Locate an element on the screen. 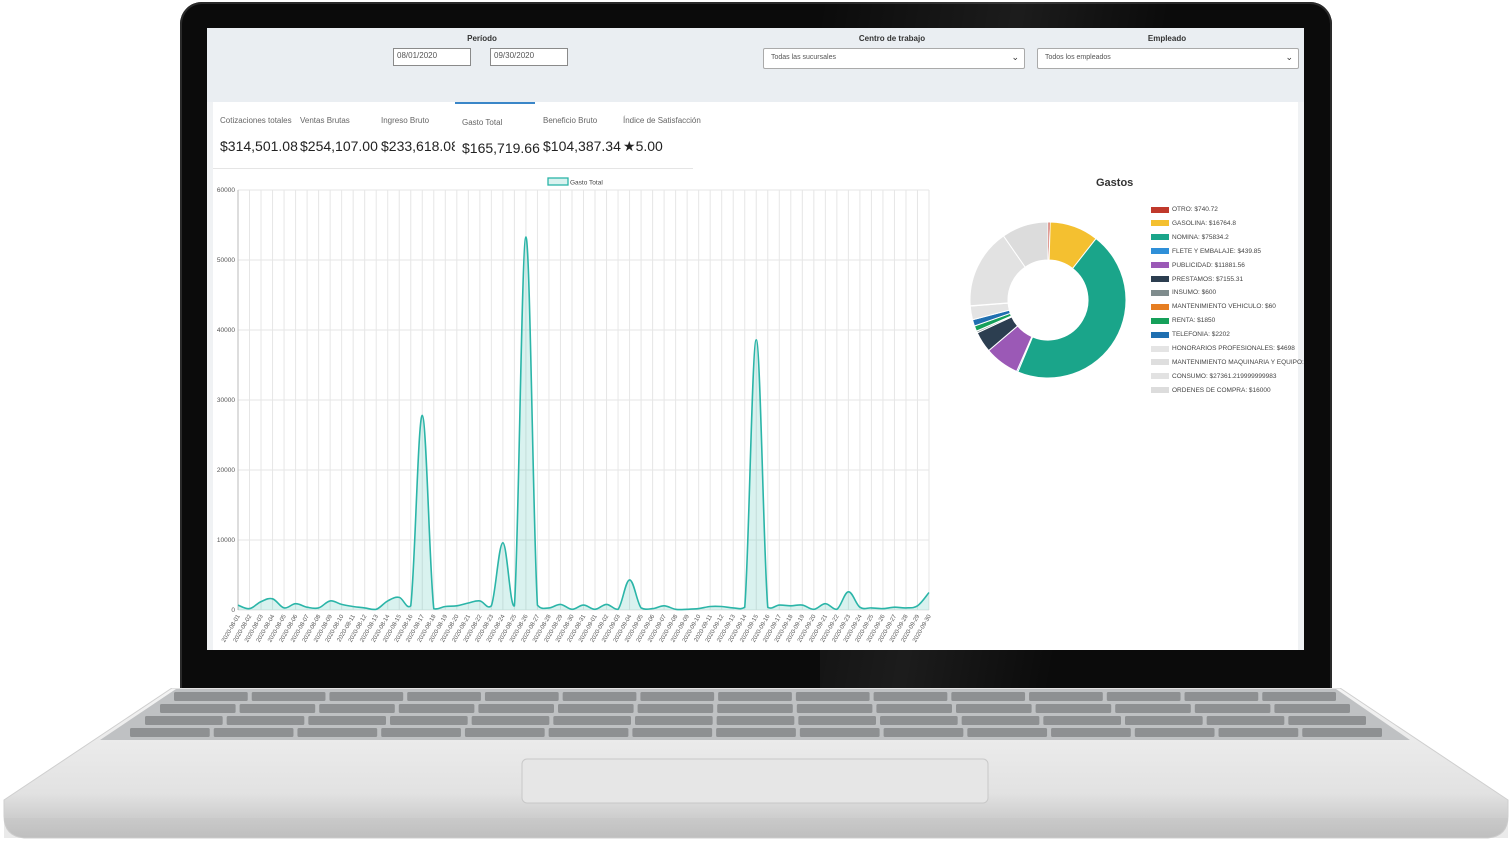  kpi-label: Ingreso Bruto is located at coordinates (405, 120).